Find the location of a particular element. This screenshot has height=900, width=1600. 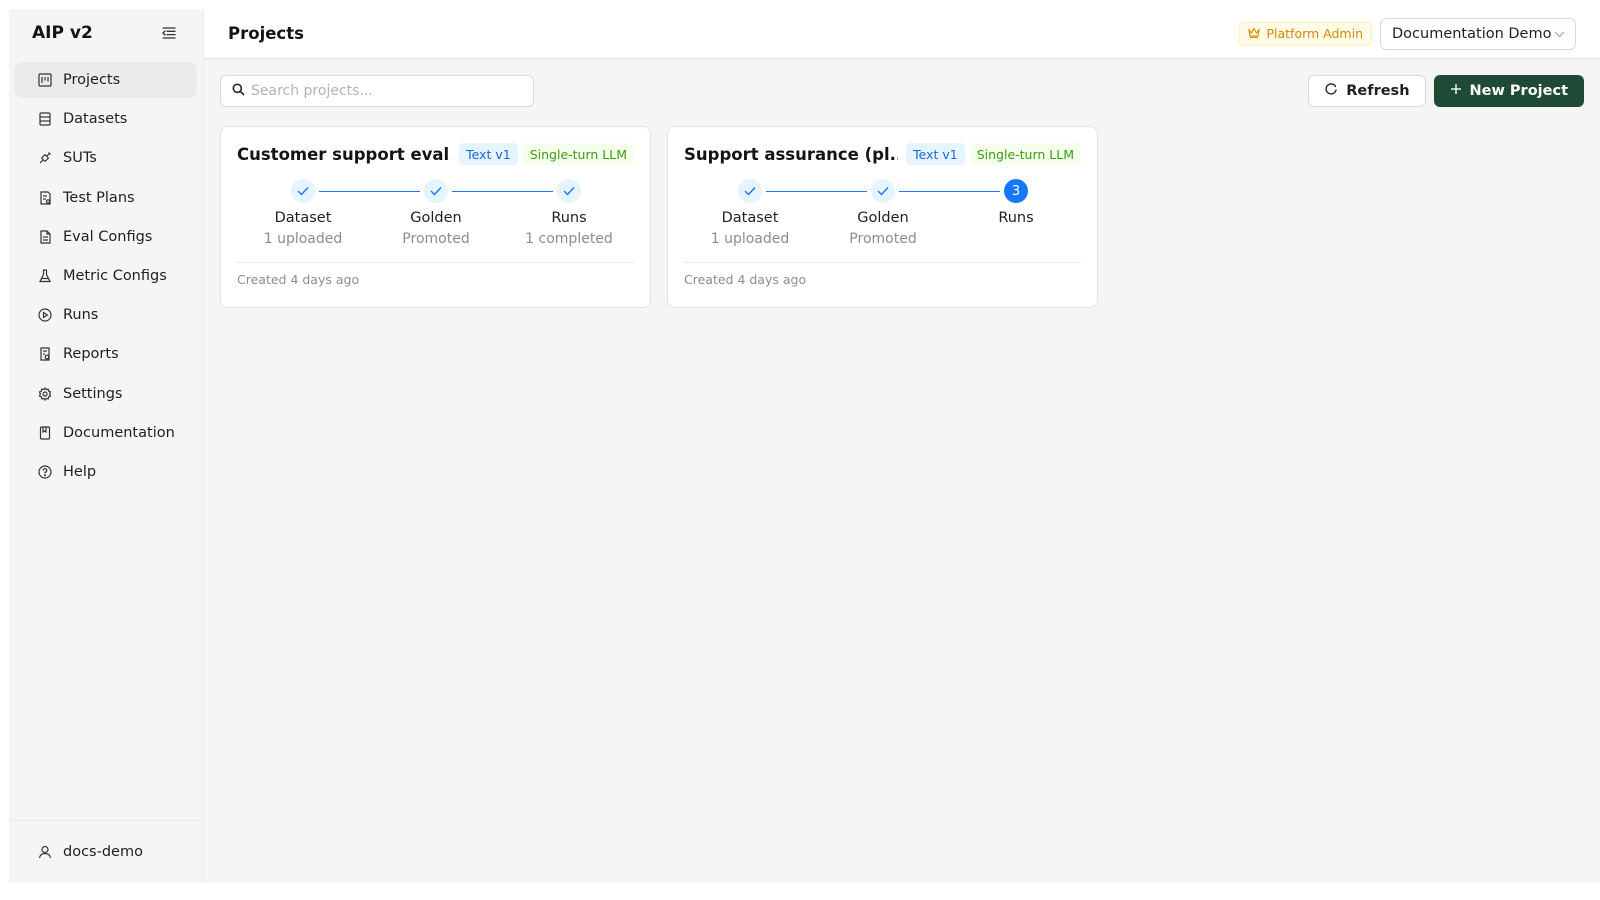

projects-icon is located at coordinates (45, 80).